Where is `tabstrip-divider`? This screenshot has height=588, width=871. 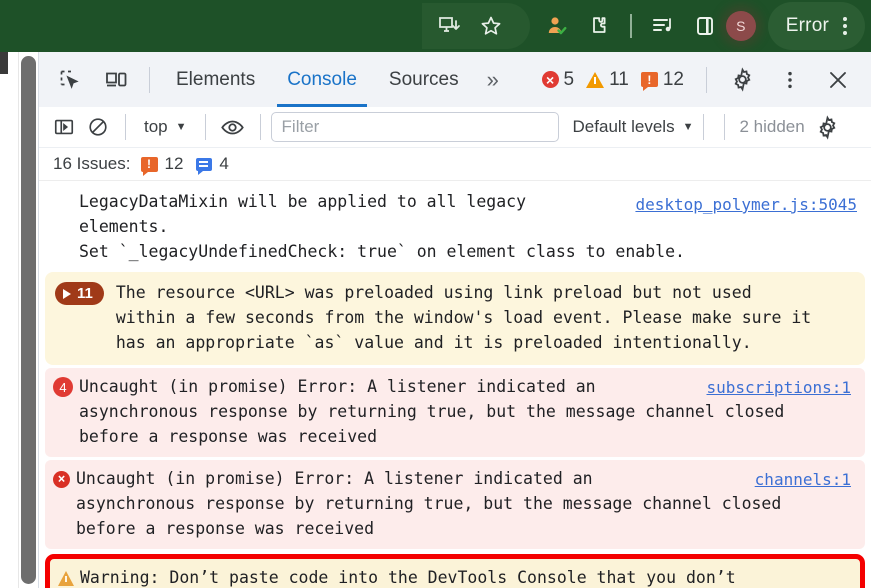
tabstrip-divider is located at coordinates (149, 79).